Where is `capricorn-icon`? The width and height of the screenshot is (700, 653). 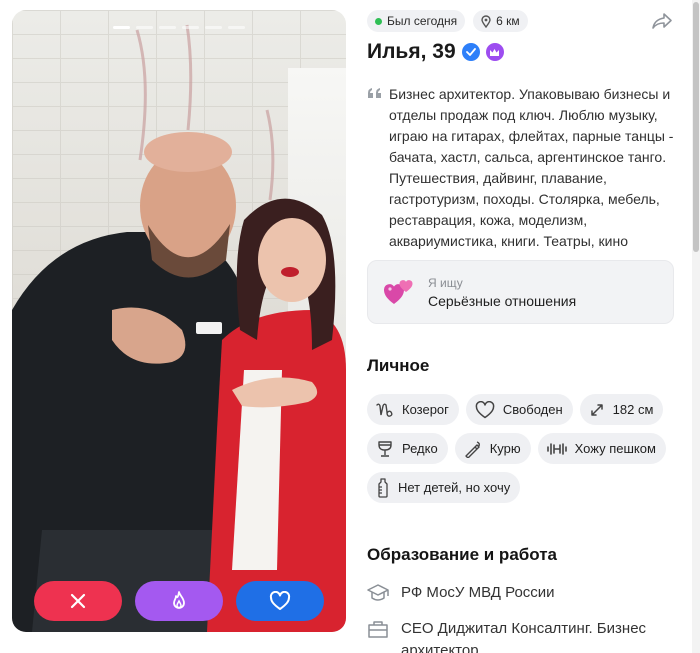 capricorn-icon is located at coordinates (384, 410).